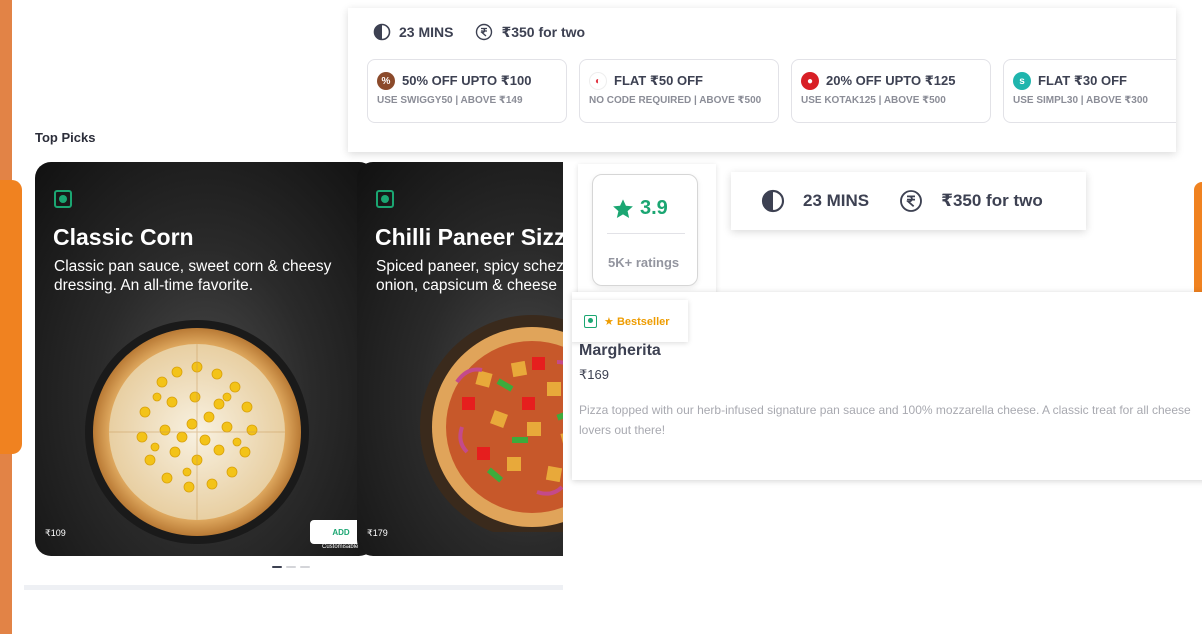 This screenshot has height=634, width=1202. I want to click on delivery-info-card: 23 MINS ₹350 for two, so click(908, 201).